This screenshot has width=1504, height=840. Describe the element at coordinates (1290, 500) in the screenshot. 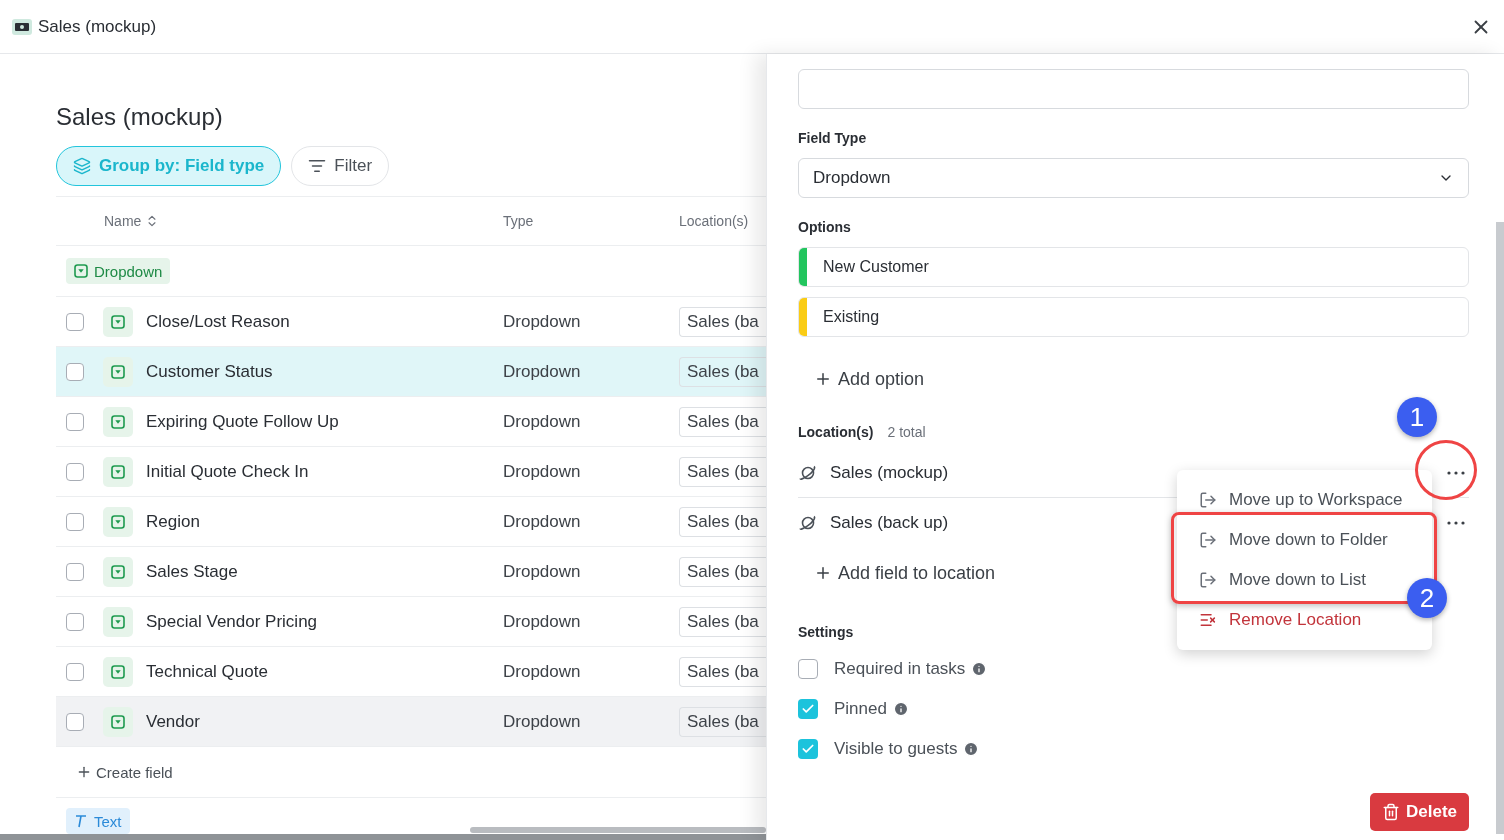

I see `menu-item: Move up to Workspace` at that location.